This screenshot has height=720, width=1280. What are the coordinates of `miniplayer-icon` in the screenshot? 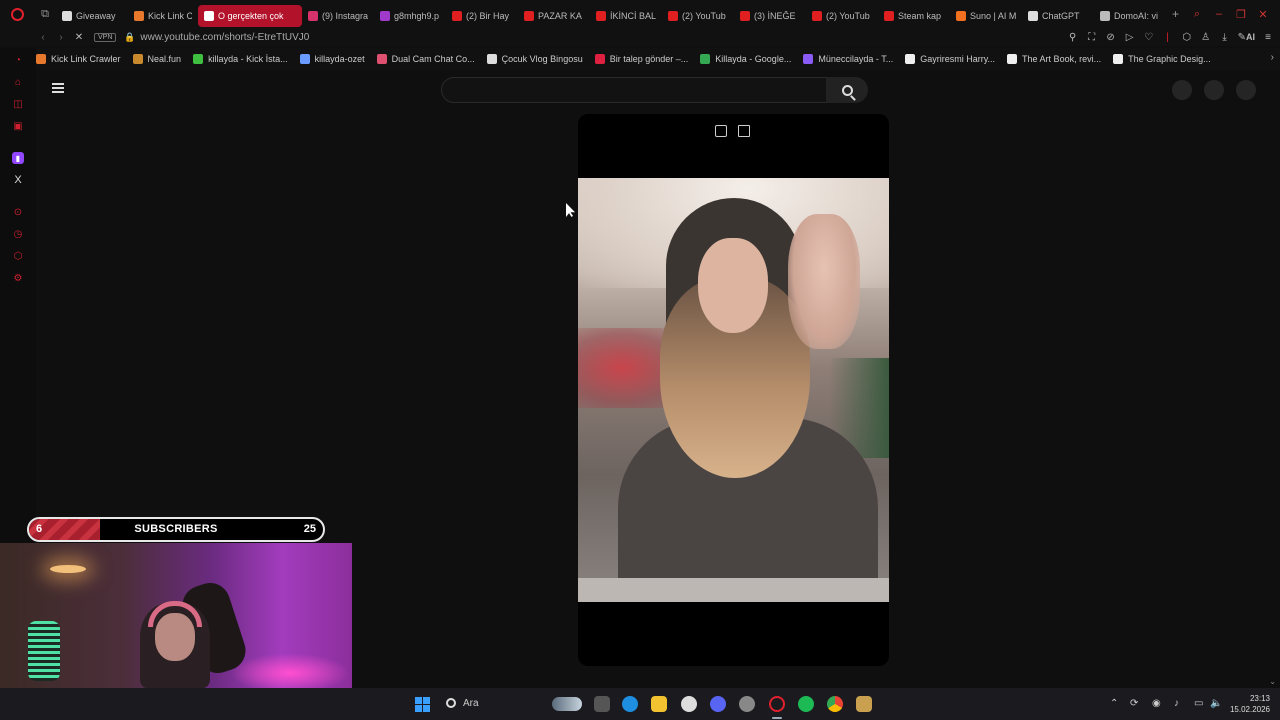 It's located at (721, 131).